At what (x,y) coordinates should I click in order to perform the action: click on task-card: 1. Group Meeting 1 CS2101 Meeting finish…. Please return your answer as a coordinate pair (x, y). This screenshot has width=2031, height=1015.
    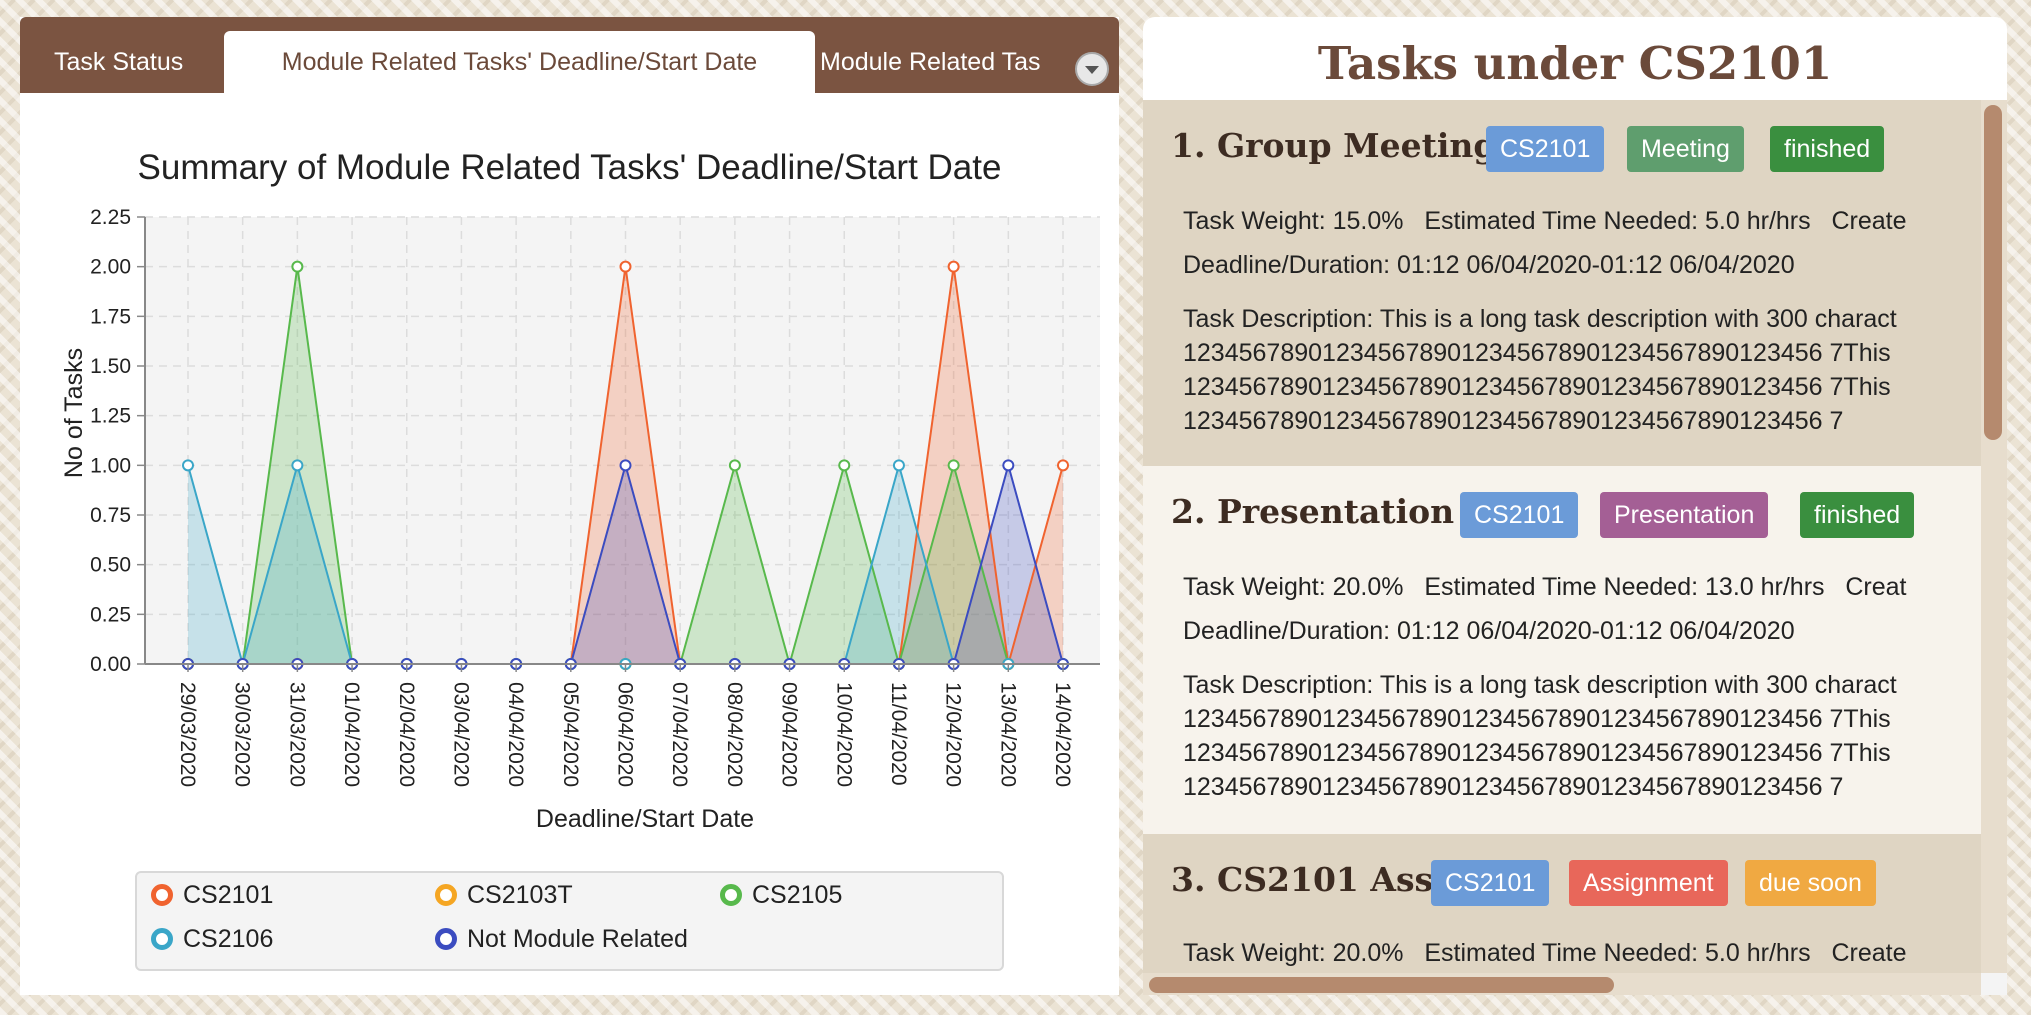
    Looking at the image, I should click on (1563, 283).